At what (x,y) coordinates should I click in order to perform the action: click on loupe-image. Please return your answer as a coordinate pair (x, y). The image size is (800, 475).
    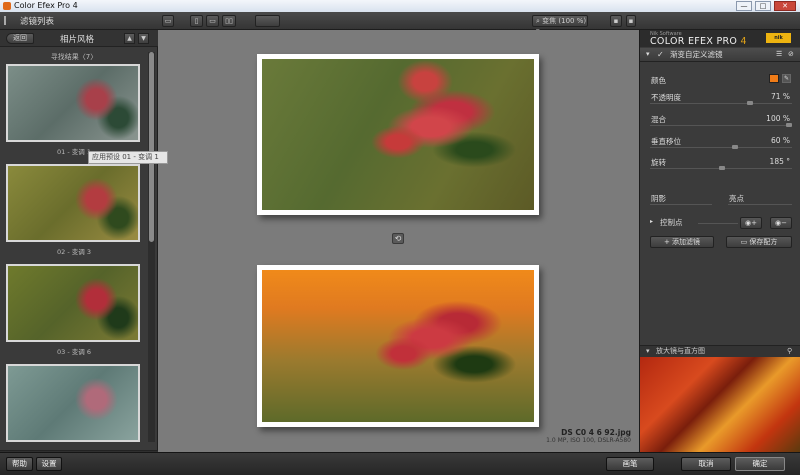
    Looking at the image, I should click on (720, 404).